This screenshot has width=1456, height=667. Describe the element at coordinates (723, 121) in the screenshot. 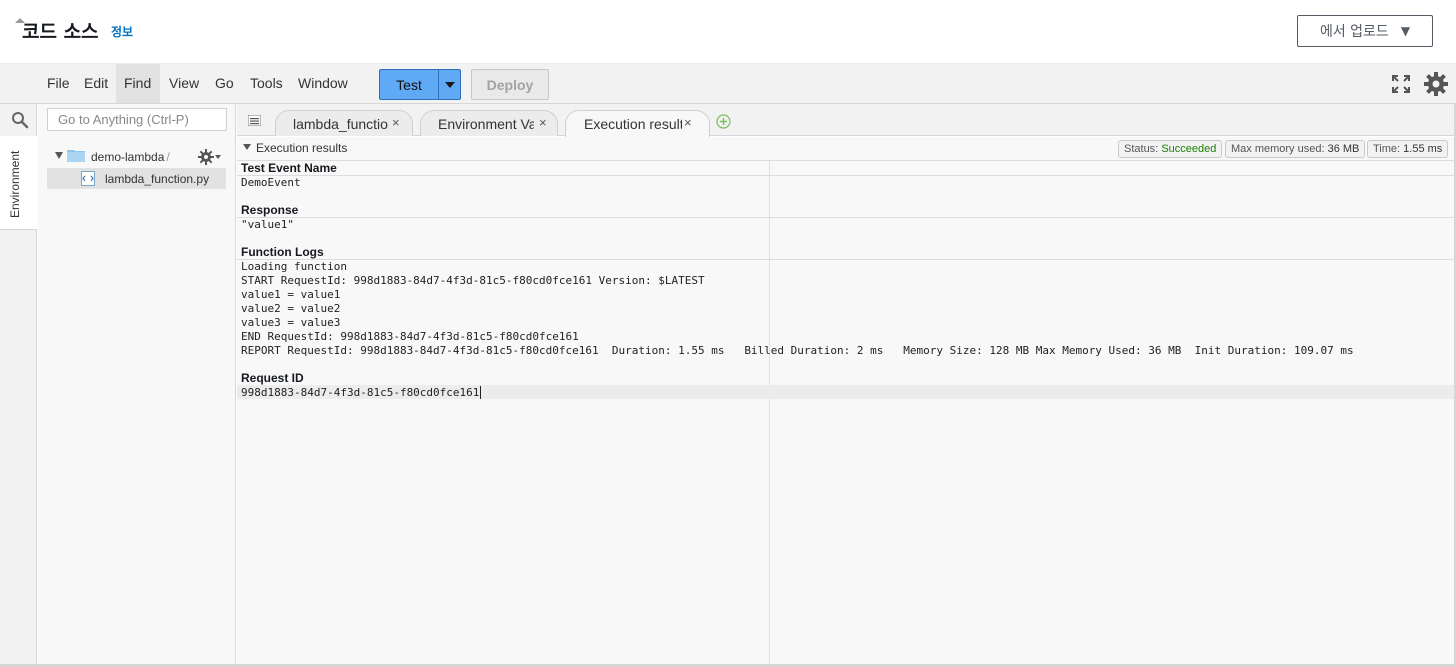

I see `add-tab-icon` at that location.